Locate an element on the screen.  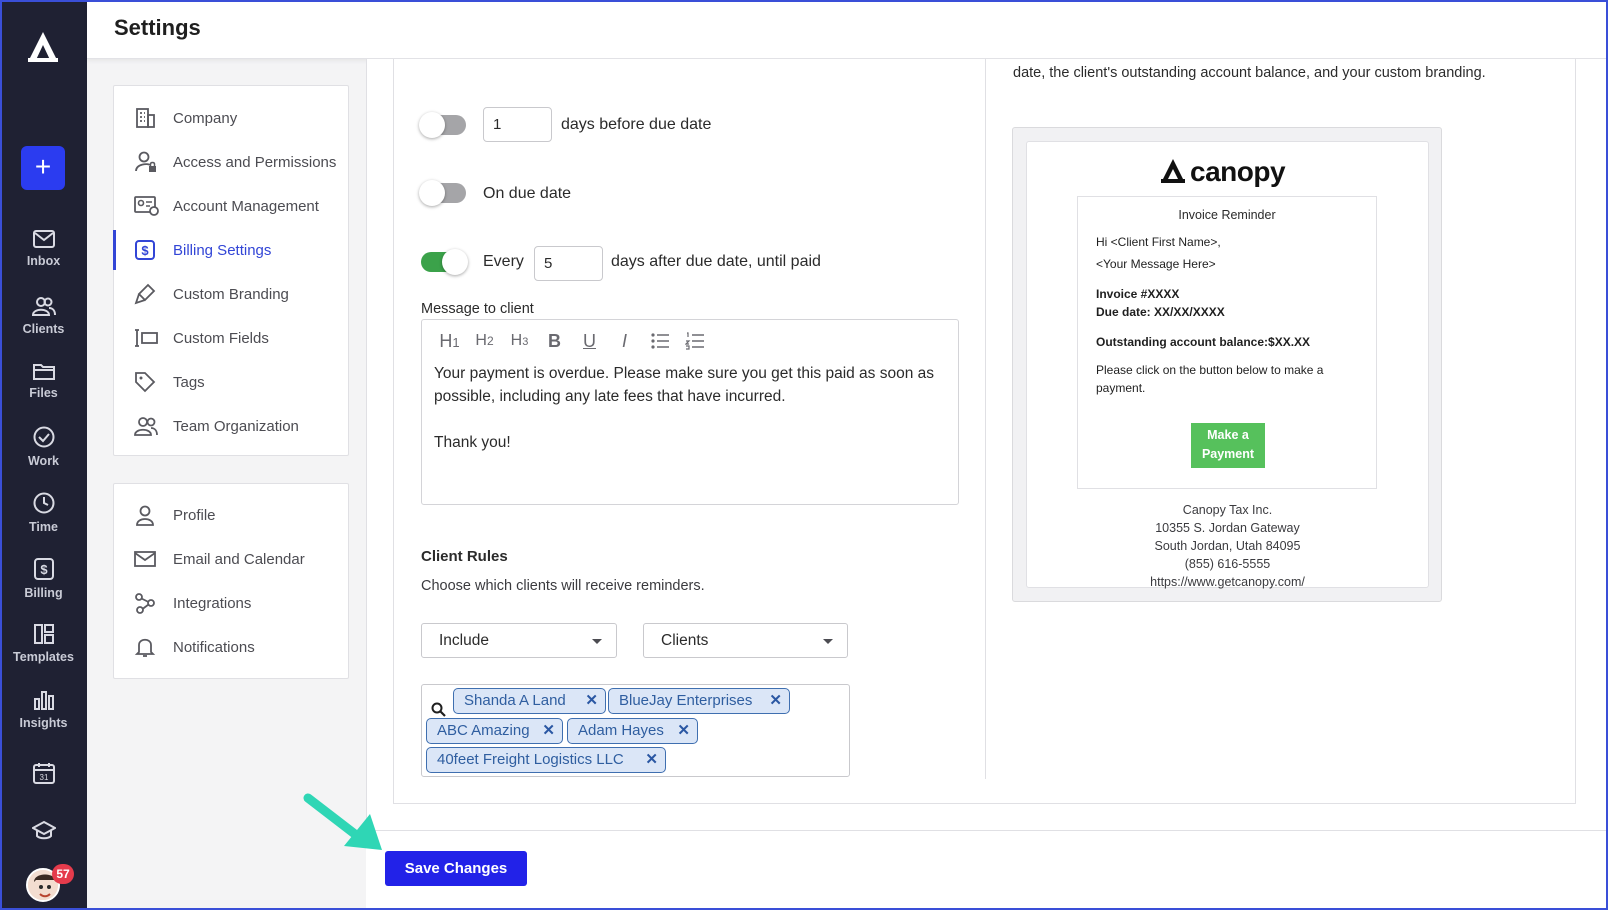
rail-label: Work is located at coordinates (43, 461).